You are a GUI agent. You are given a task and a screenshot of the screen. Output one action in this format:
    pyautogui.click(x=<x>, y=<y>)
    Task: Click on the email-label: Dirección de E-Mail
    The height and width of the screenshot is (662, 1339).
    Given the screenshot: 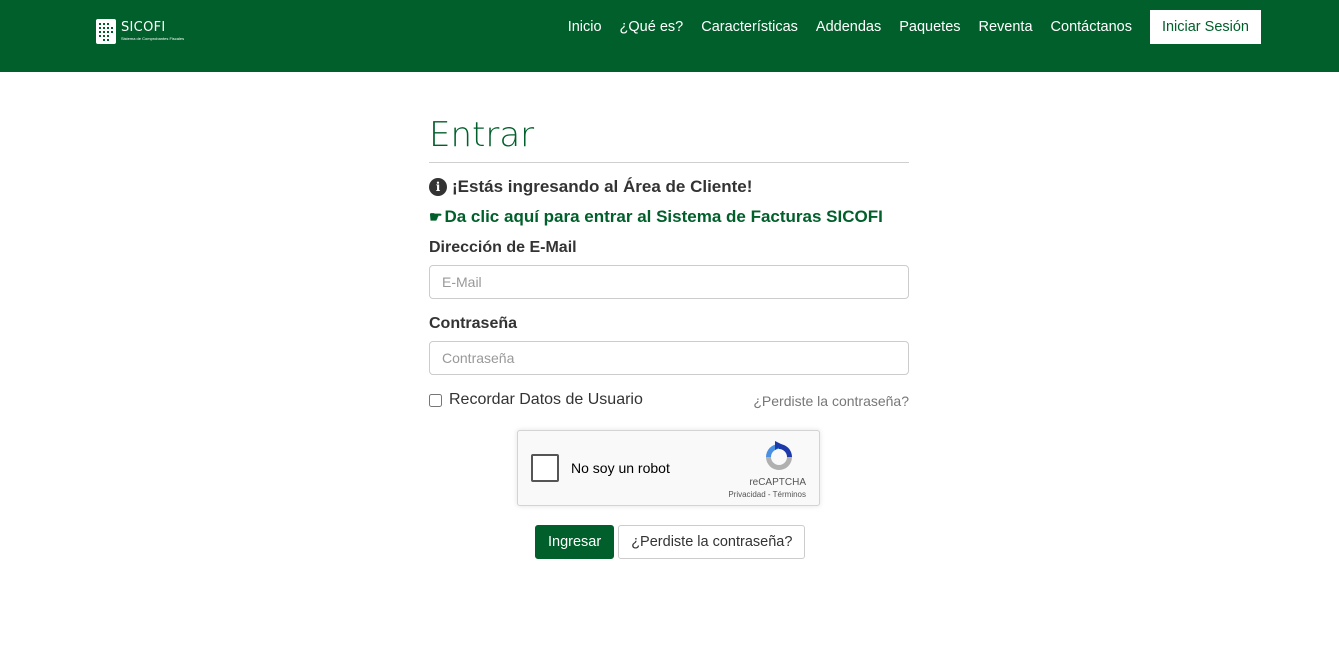 What is the action you would take?
    pyautogui.click(x=503, y=247)
    